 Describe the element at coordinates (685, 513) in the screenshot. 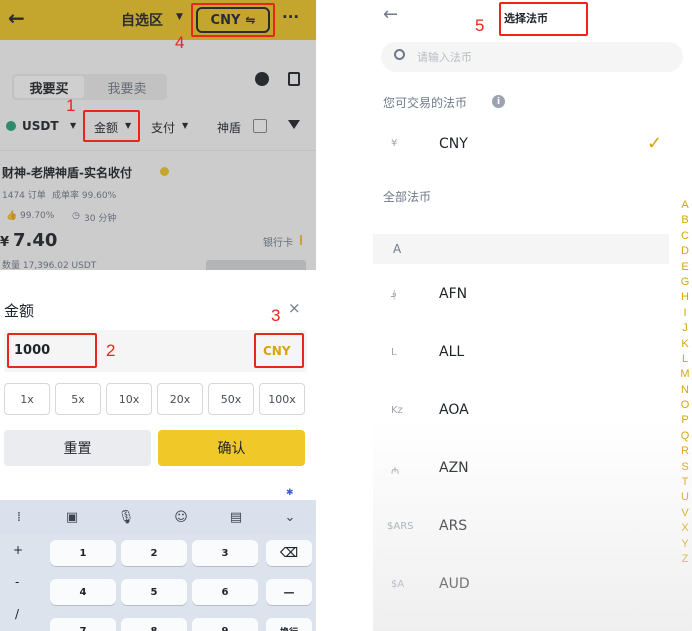

I see `index-letter-v: V` at that location.